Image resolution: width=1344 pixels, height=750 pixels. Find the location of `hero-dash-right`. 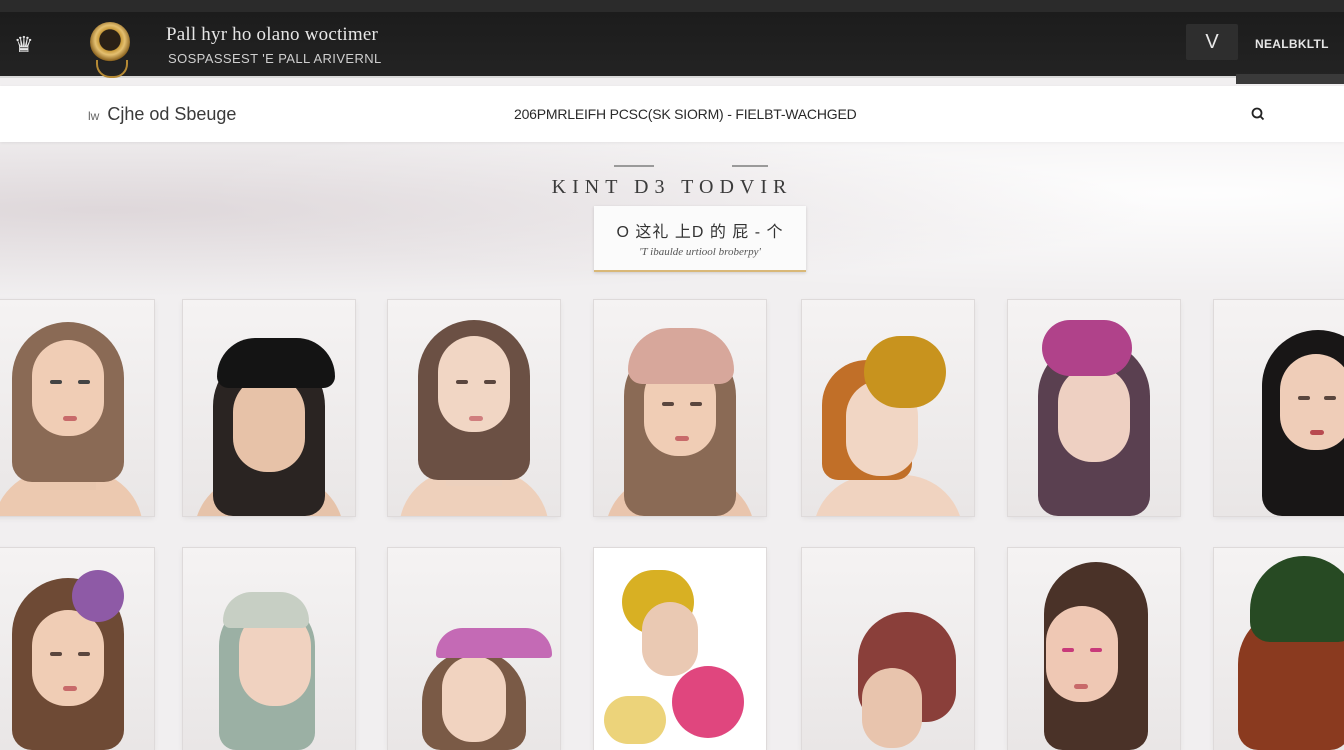

hero-dash-right is located at coordinates (750, 166).